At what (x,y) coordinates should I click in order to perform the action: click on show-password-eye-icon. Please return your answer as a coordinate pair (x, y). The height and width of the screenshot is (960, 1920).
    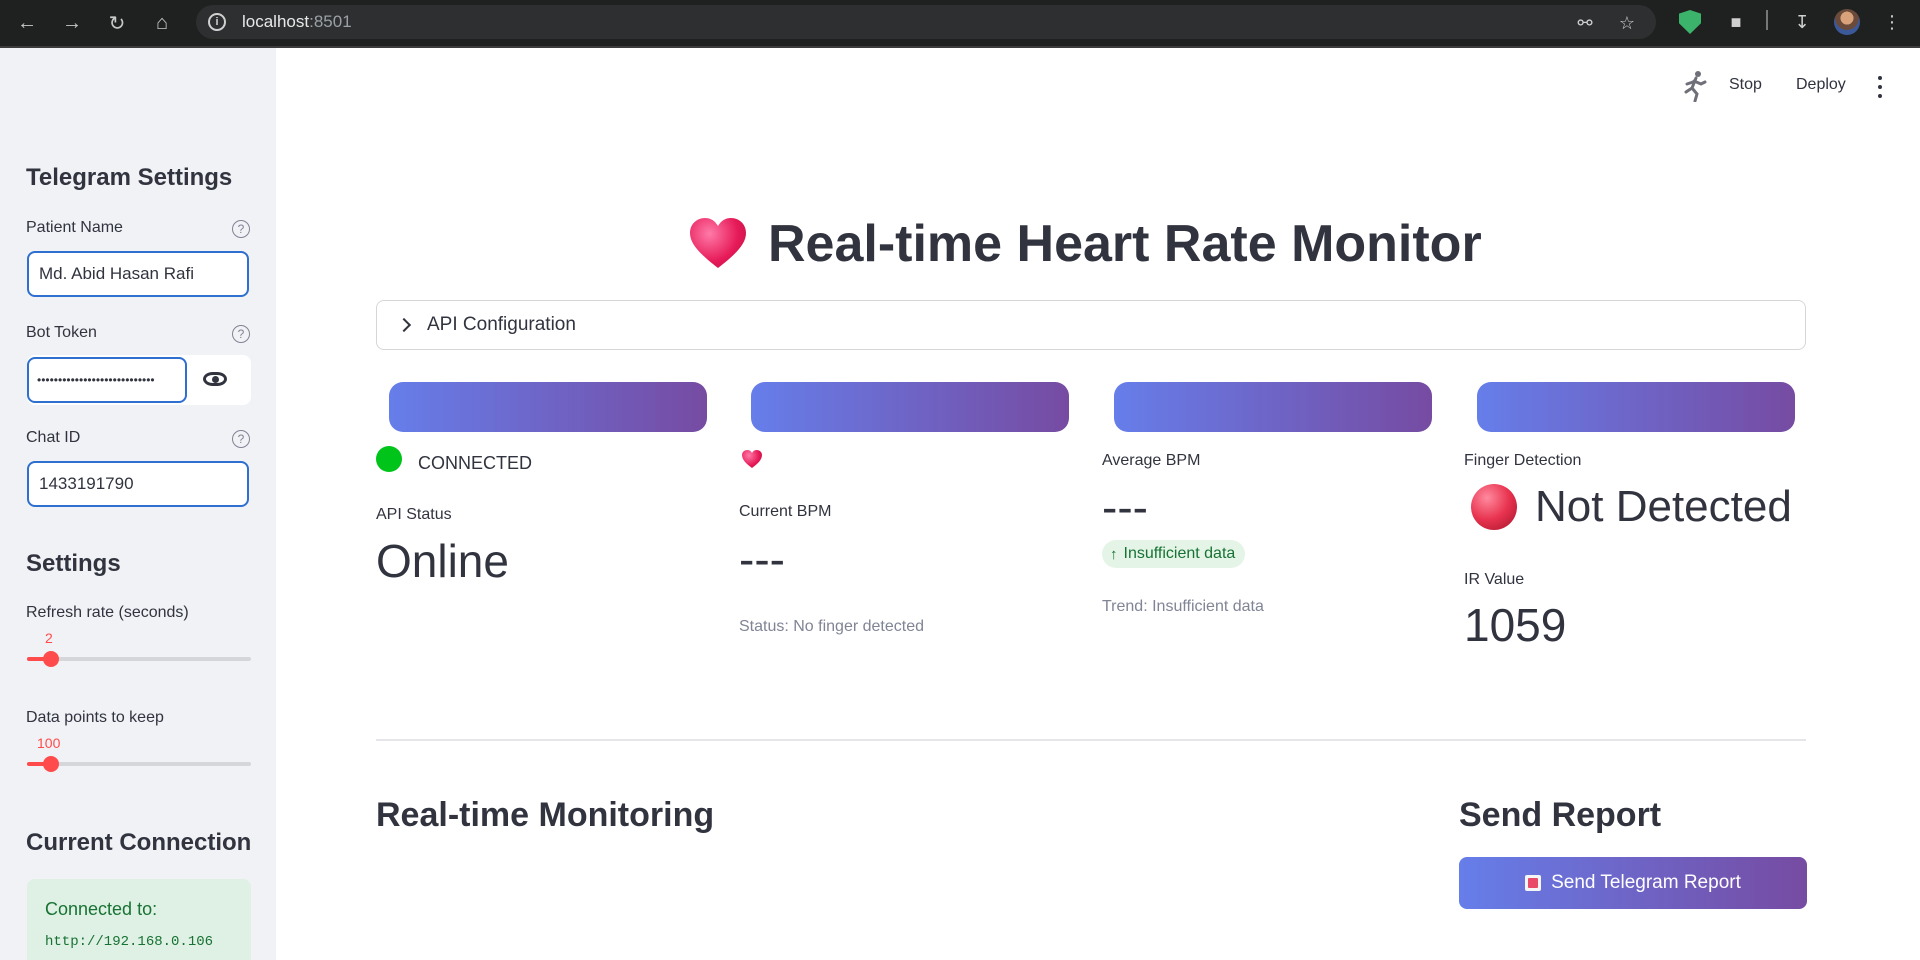
    Looking at the image, I should click on (215, 379).